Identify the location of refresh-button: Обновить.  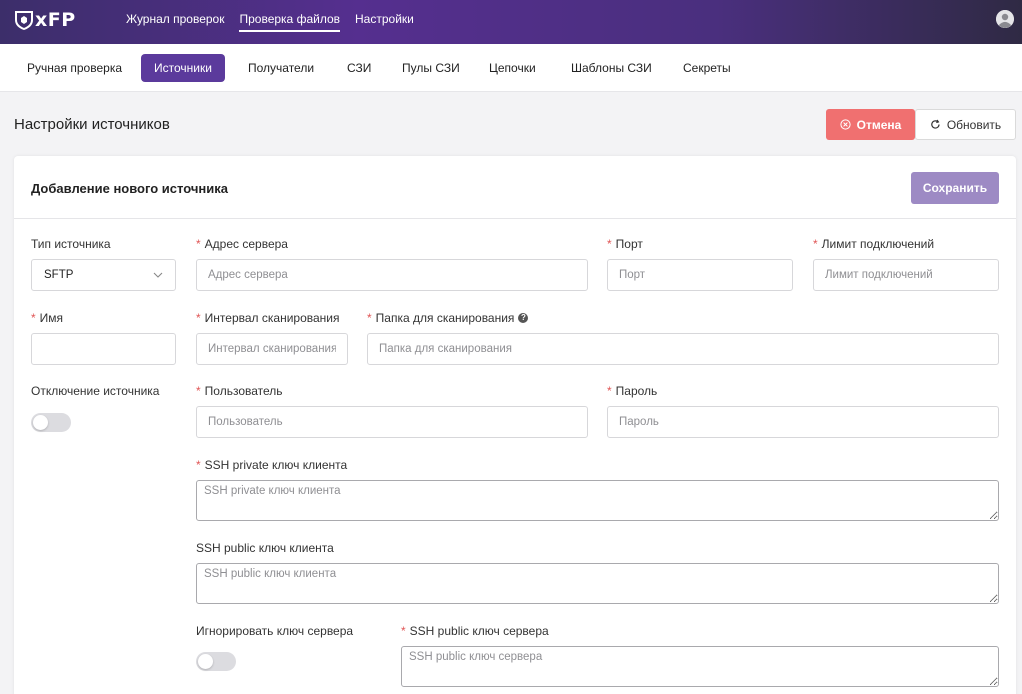
(965, 124).